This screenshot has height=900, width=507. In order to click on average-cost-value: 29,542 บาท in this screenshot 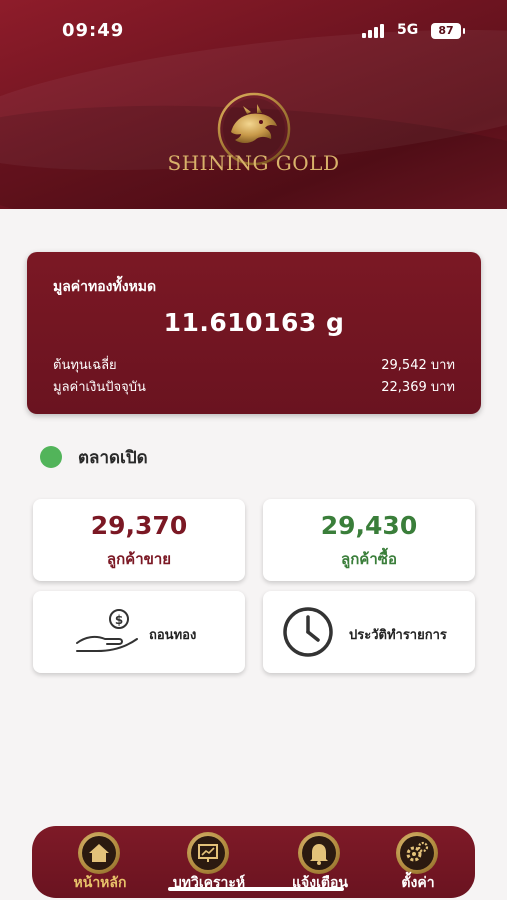, I will do `click(418, 365)`.